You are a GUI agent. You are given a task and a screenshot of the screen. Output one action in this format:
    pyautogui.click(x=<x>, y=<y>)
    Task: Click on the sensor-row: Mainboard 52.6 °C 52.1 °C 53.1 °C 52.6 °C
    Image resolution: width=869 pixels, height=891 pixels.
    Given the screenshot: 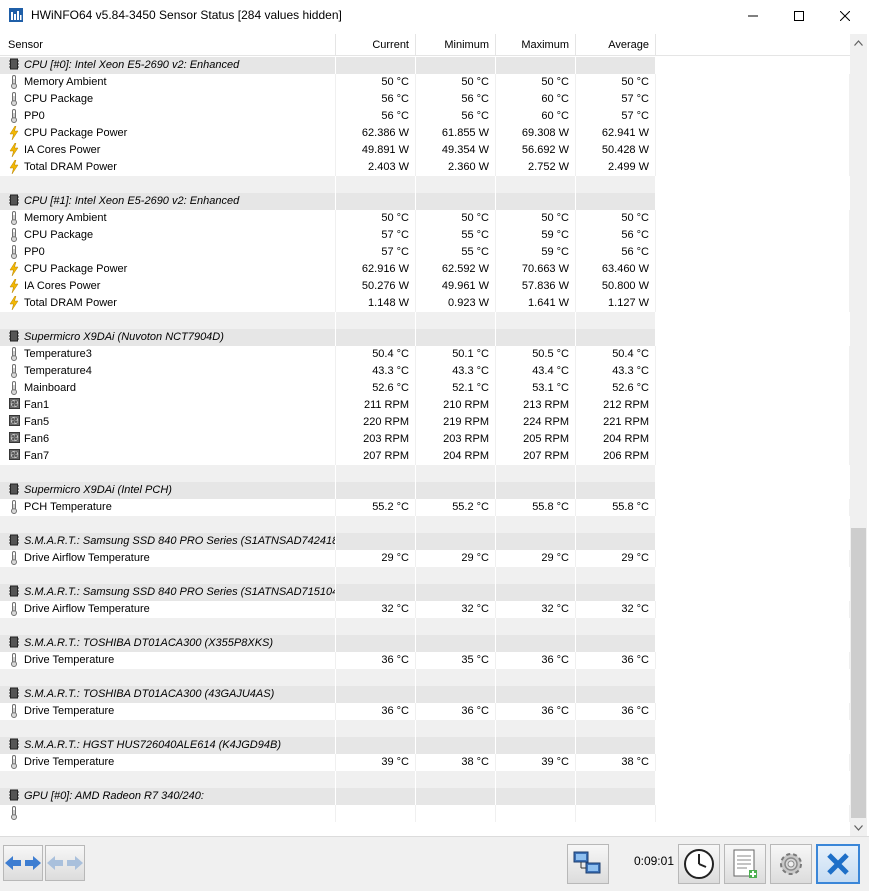 What is the action you would take?
    pyautogui.click(x=425, y=388)
    